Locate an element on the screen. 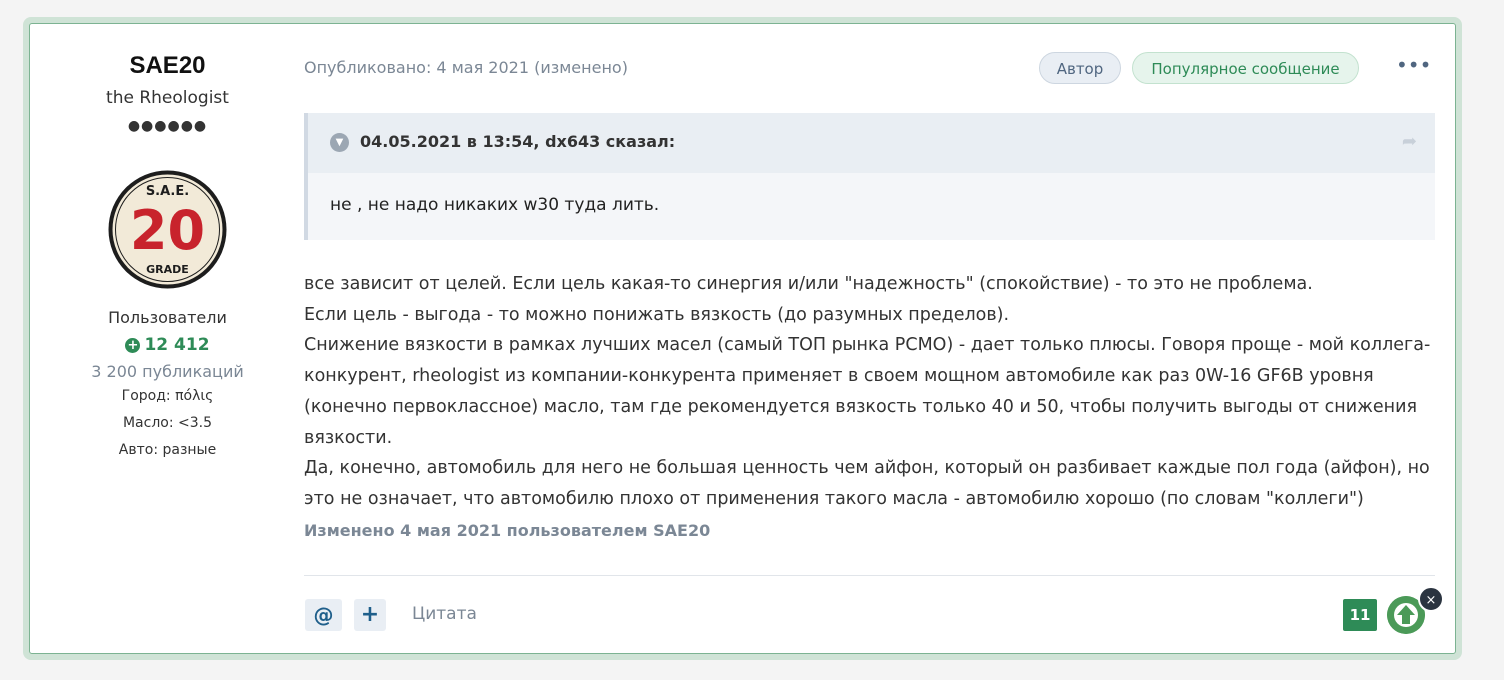 Image resolution: width=1504 pixels, height=680 pixels. avatar-text-bottom: GRADE is located at coordinates (167, 269).